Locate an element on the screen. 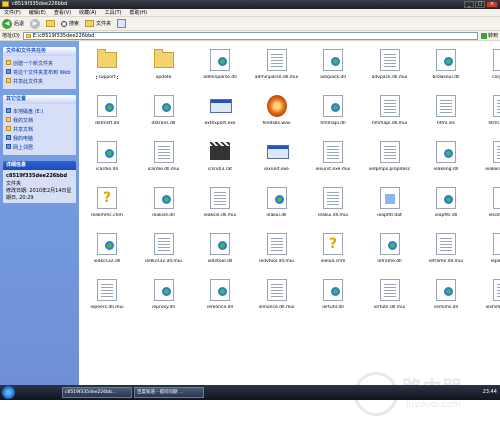  file-item: advpack.dll.mui is located at coordinates (390, 69).